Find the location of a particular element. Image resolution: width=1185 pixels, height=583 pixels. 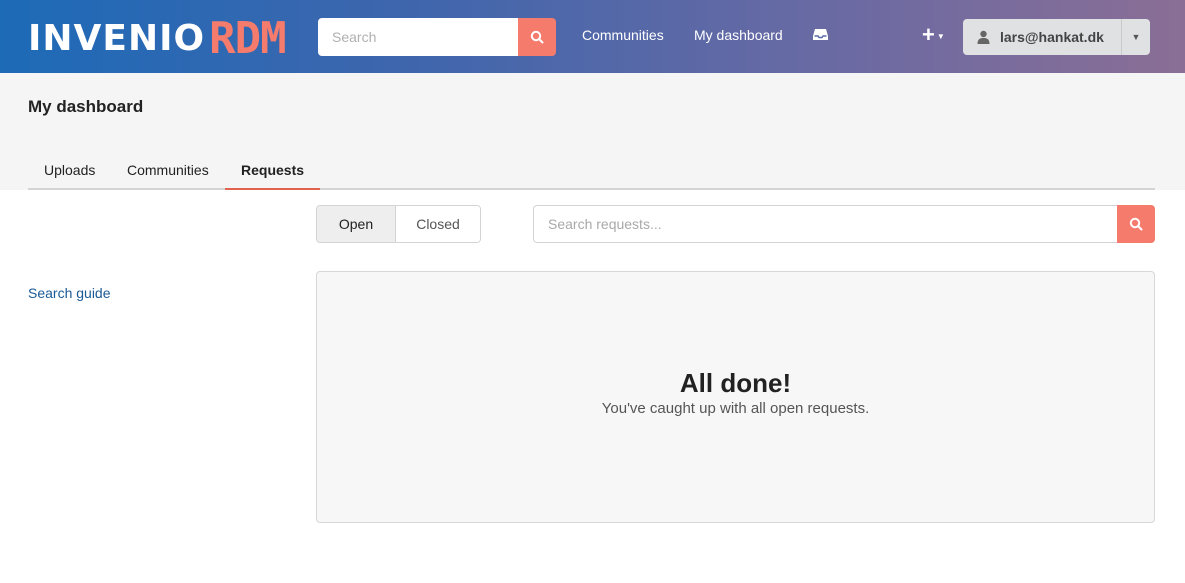

user-dropdown-toggle: ▼ is located at coordinates (1135, 37).